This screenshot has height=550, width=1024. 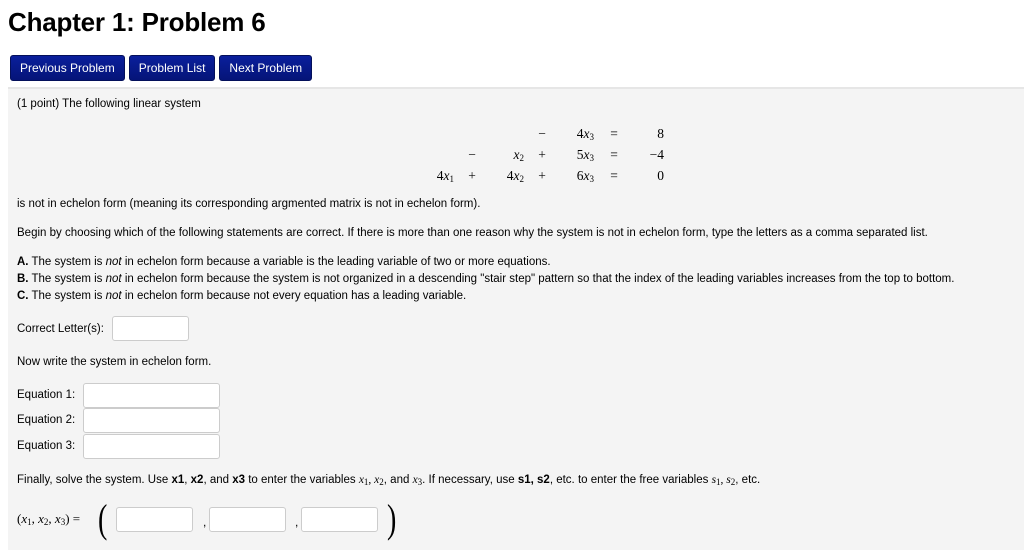 What do you see at coordinates (109, 104) in the screenshot?
I see `problem-intro: (1 point) The following linear system` at bounding box center [109, 104].